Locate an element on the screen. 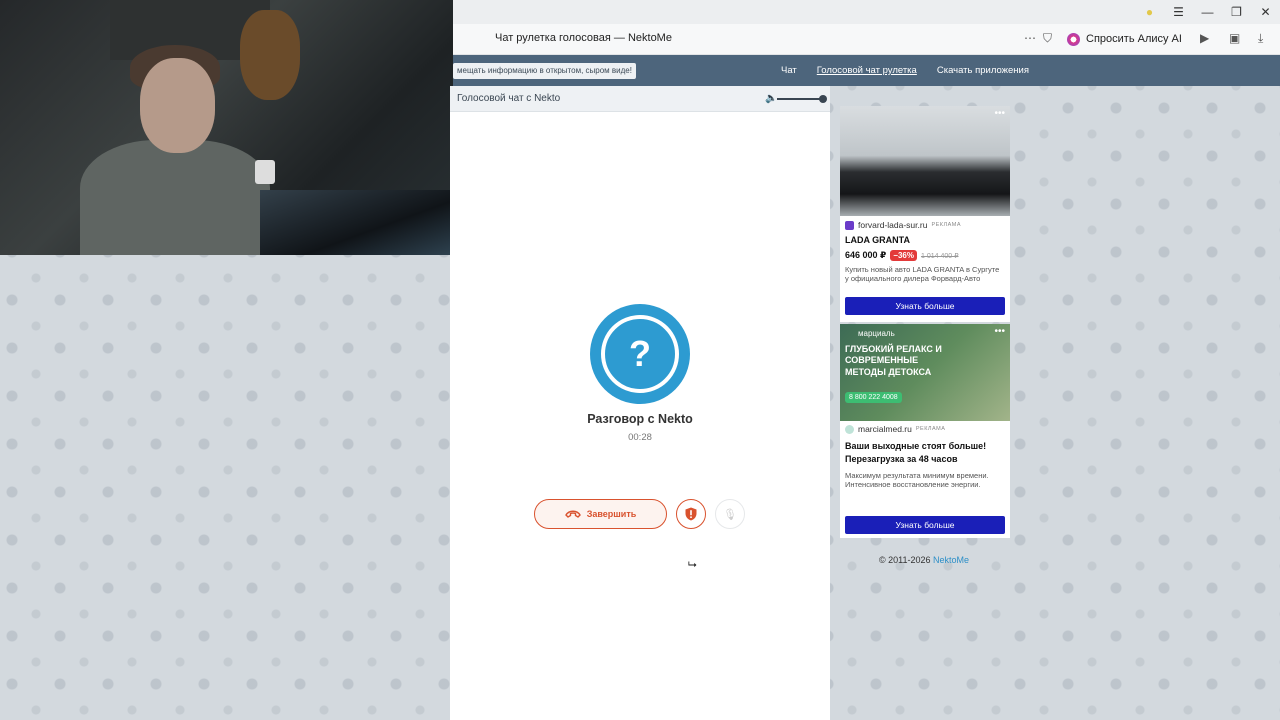 This screenshot has height=720, width=1280. chat-header-title: Голосовой чат с Nekto is located at coordinates (509, 98).